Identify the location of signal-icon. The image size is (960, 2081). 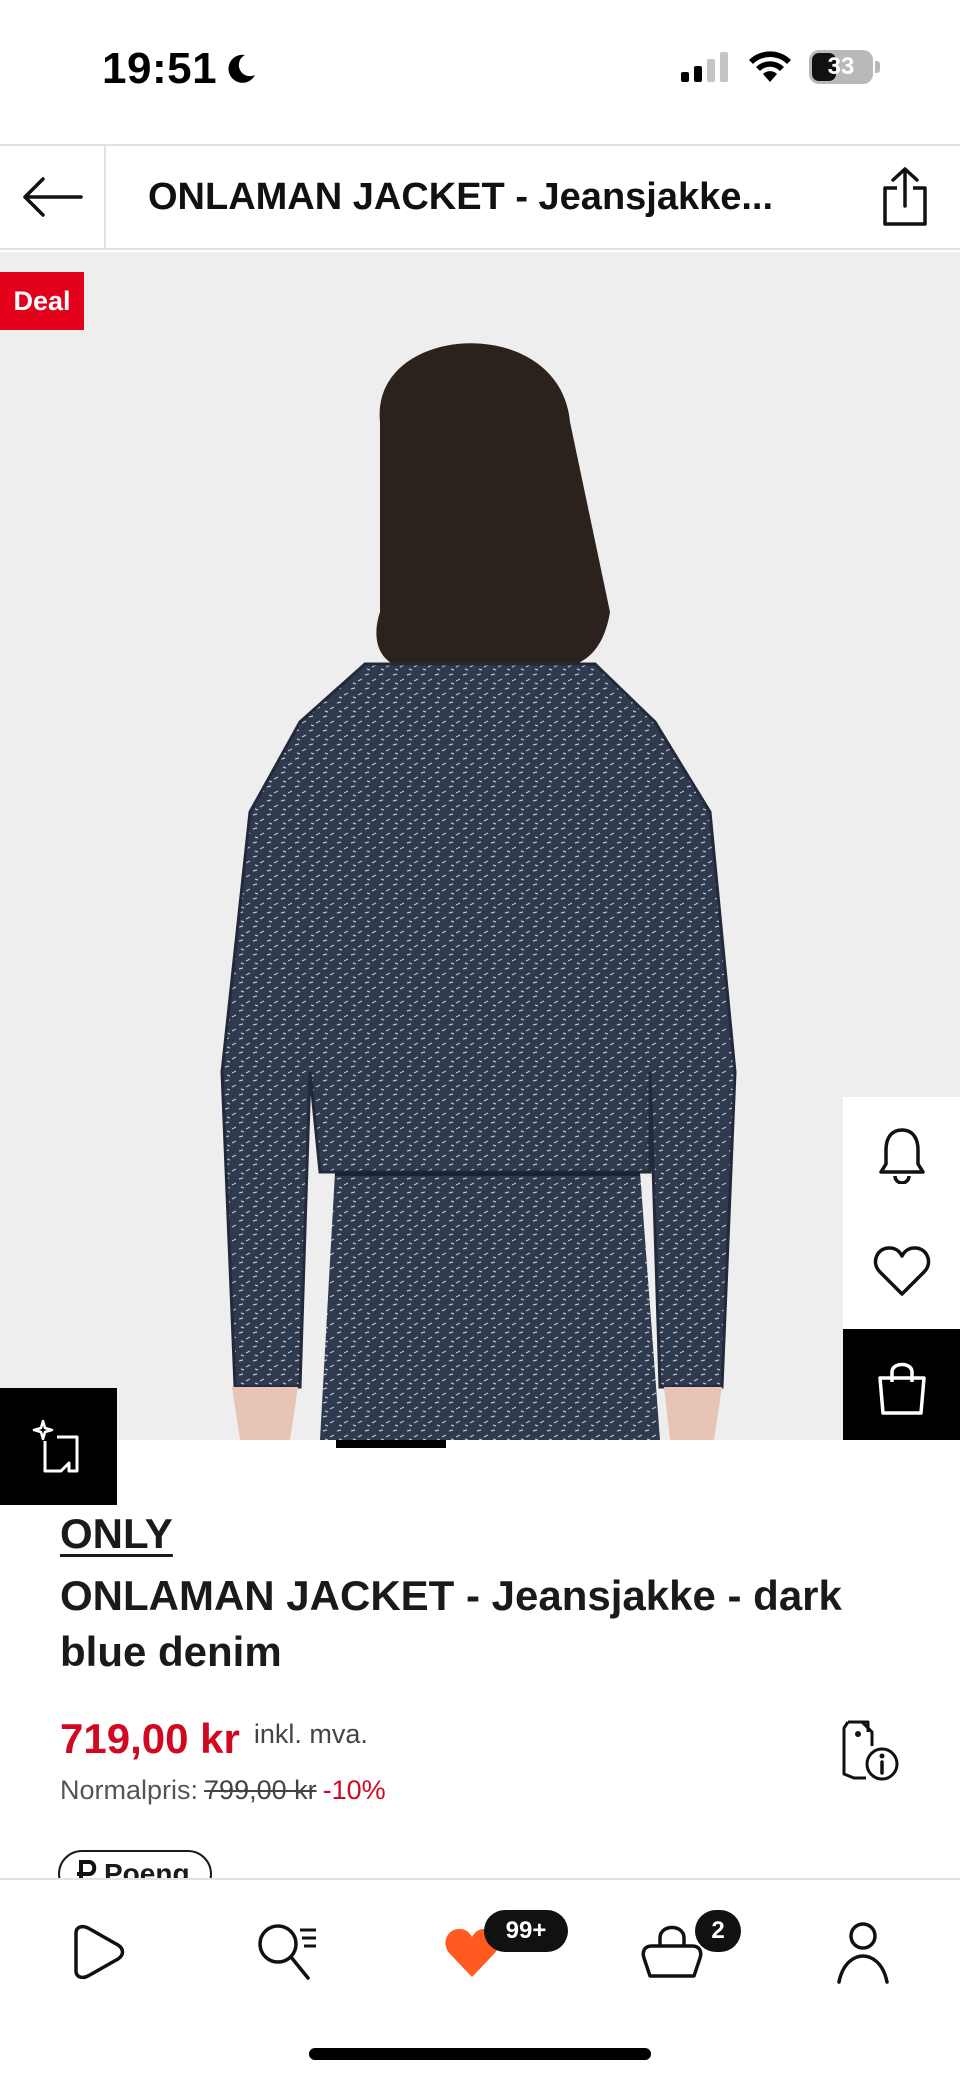
(704, 67).